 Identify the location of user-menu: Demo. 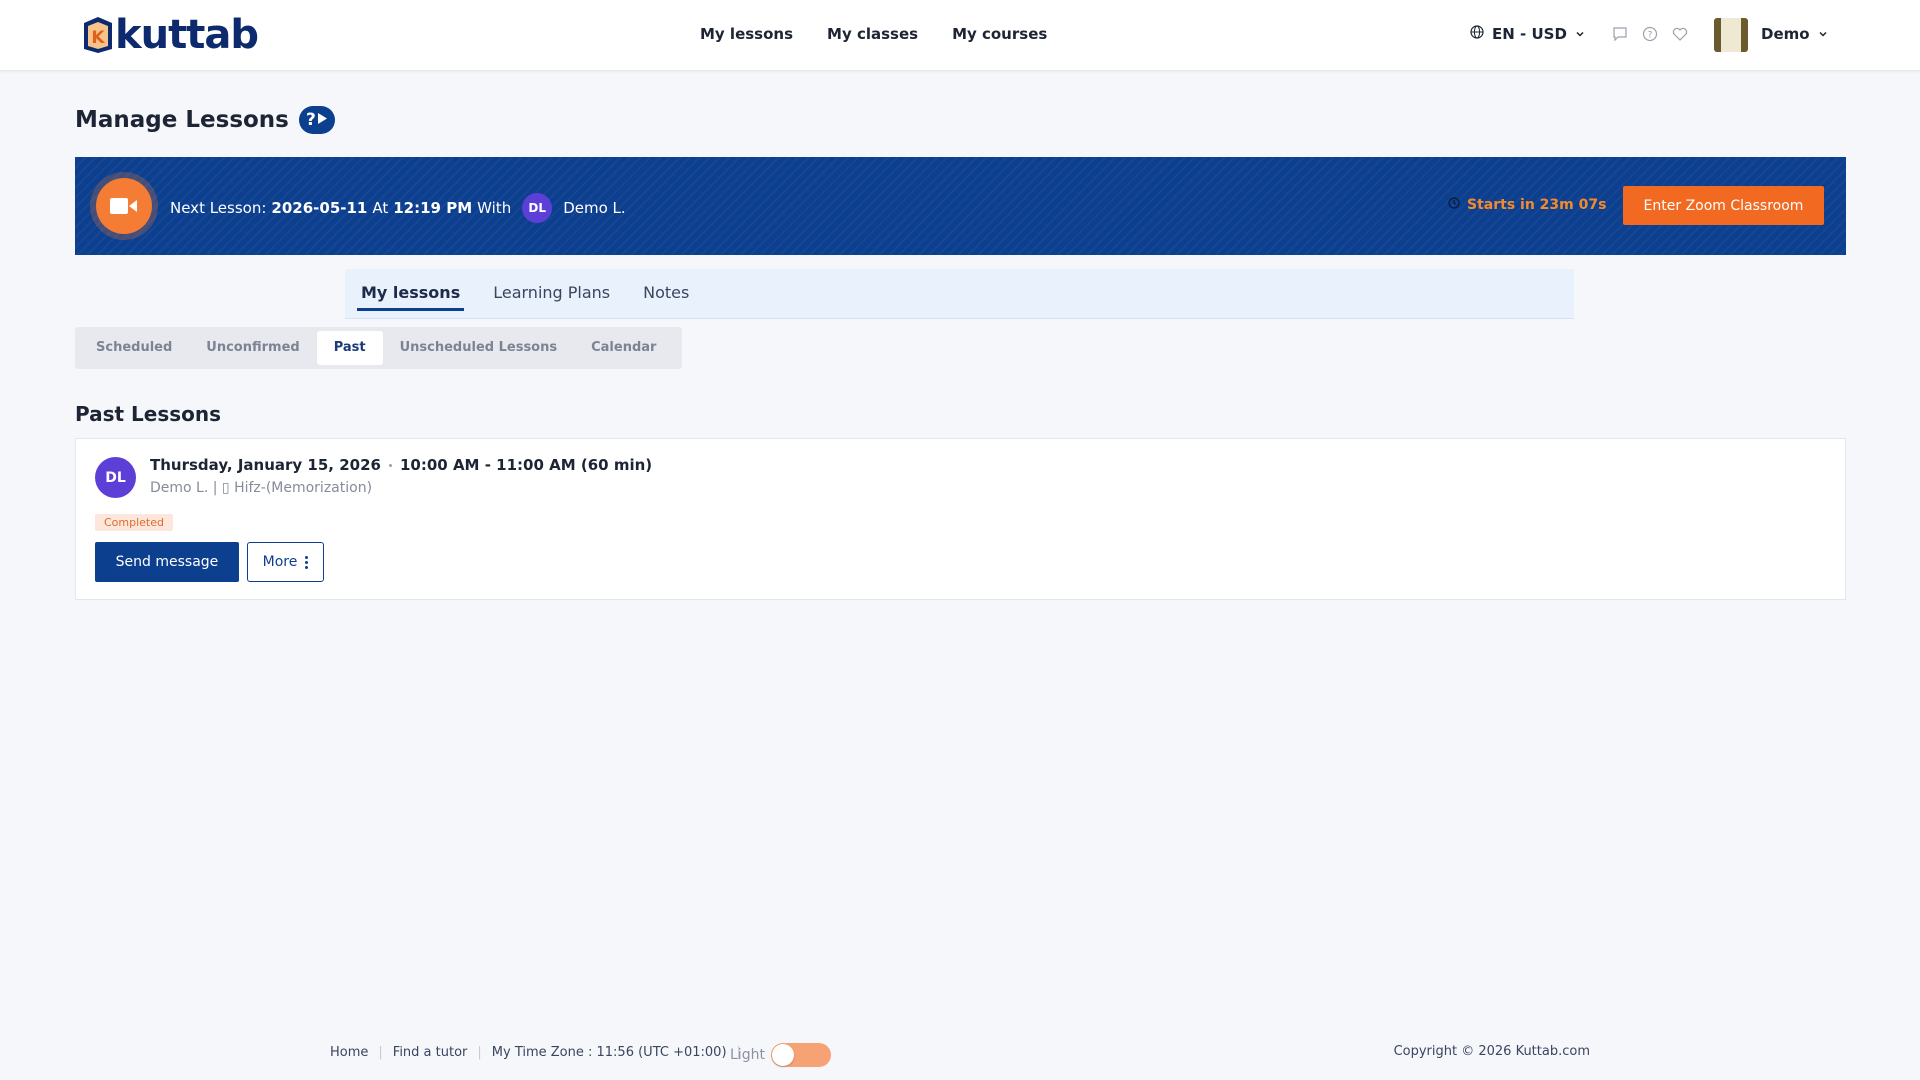
(1794, 34).